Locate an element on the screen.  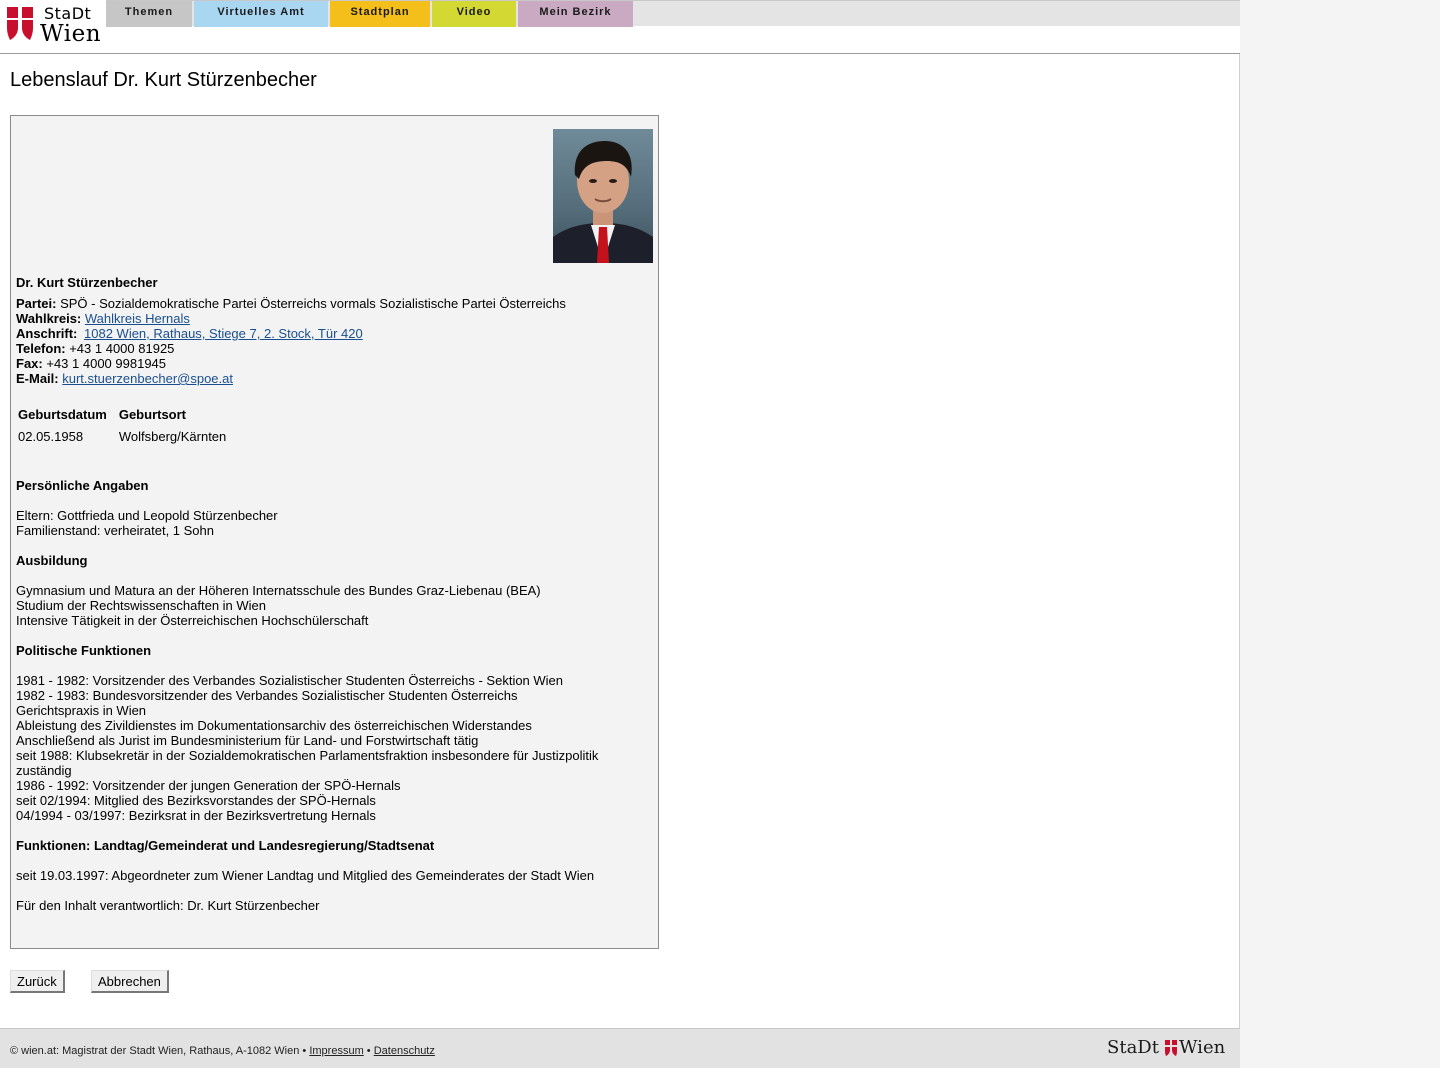
footer-stadt-wien-logo: StaDt Wien is located at coordinates (1169, 1048).